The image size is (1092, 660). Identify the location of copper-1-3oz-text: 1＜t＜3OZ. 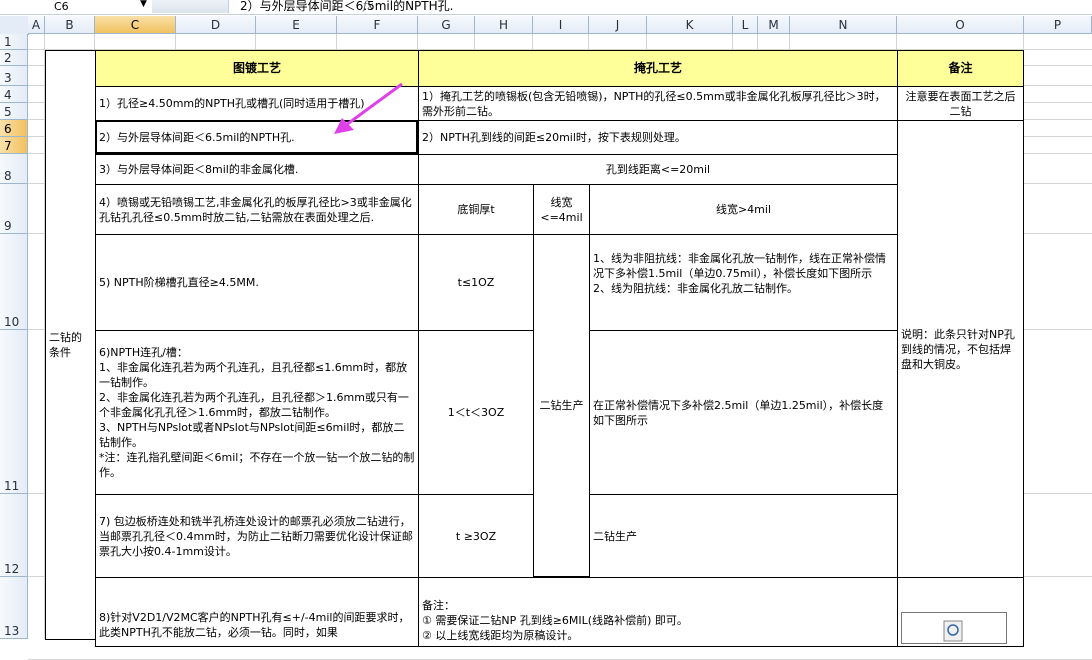
(476, 412).